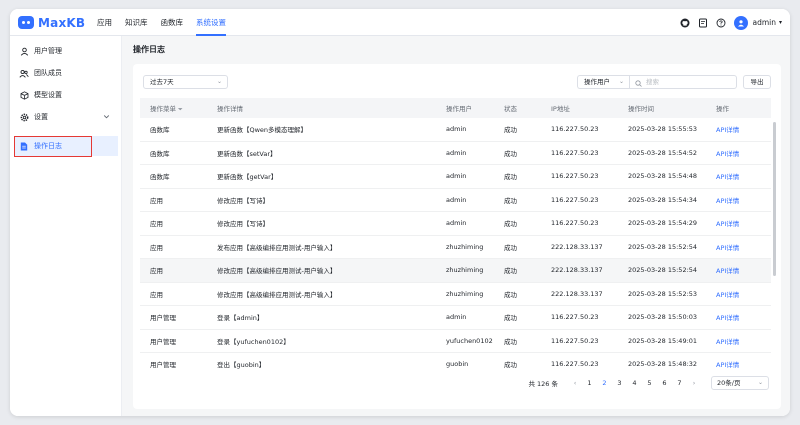 The image size is (800, 425). What do you see at coordinates (211, 22) in the screenshot?
I see `nav-system-settings: 系统设置` at bounding box center [211, 22].